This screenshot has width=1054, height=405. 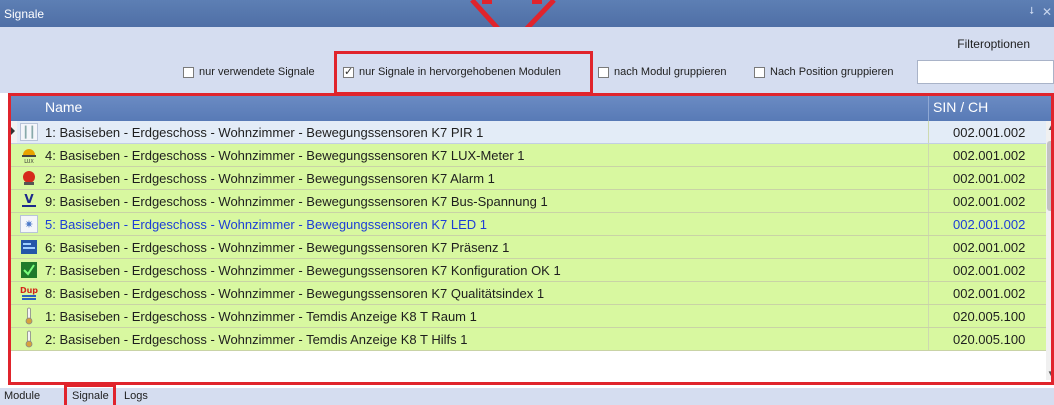 What do you see at coordinates (527, 396) in the screenshot?
I see `bottom-tab-bar: Module Signale Logs` at bounding box center [527, 396].